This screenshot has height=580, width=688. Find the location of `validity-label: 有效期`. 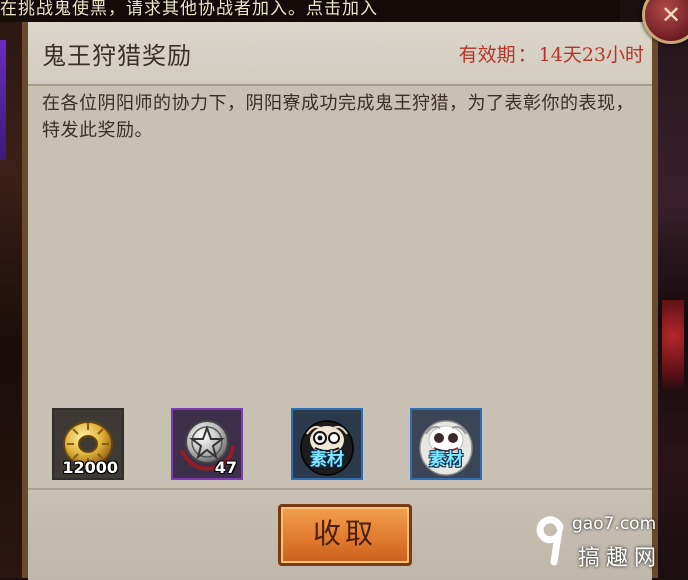

validity-label: 有效期 is located at coordinates (487, 55).